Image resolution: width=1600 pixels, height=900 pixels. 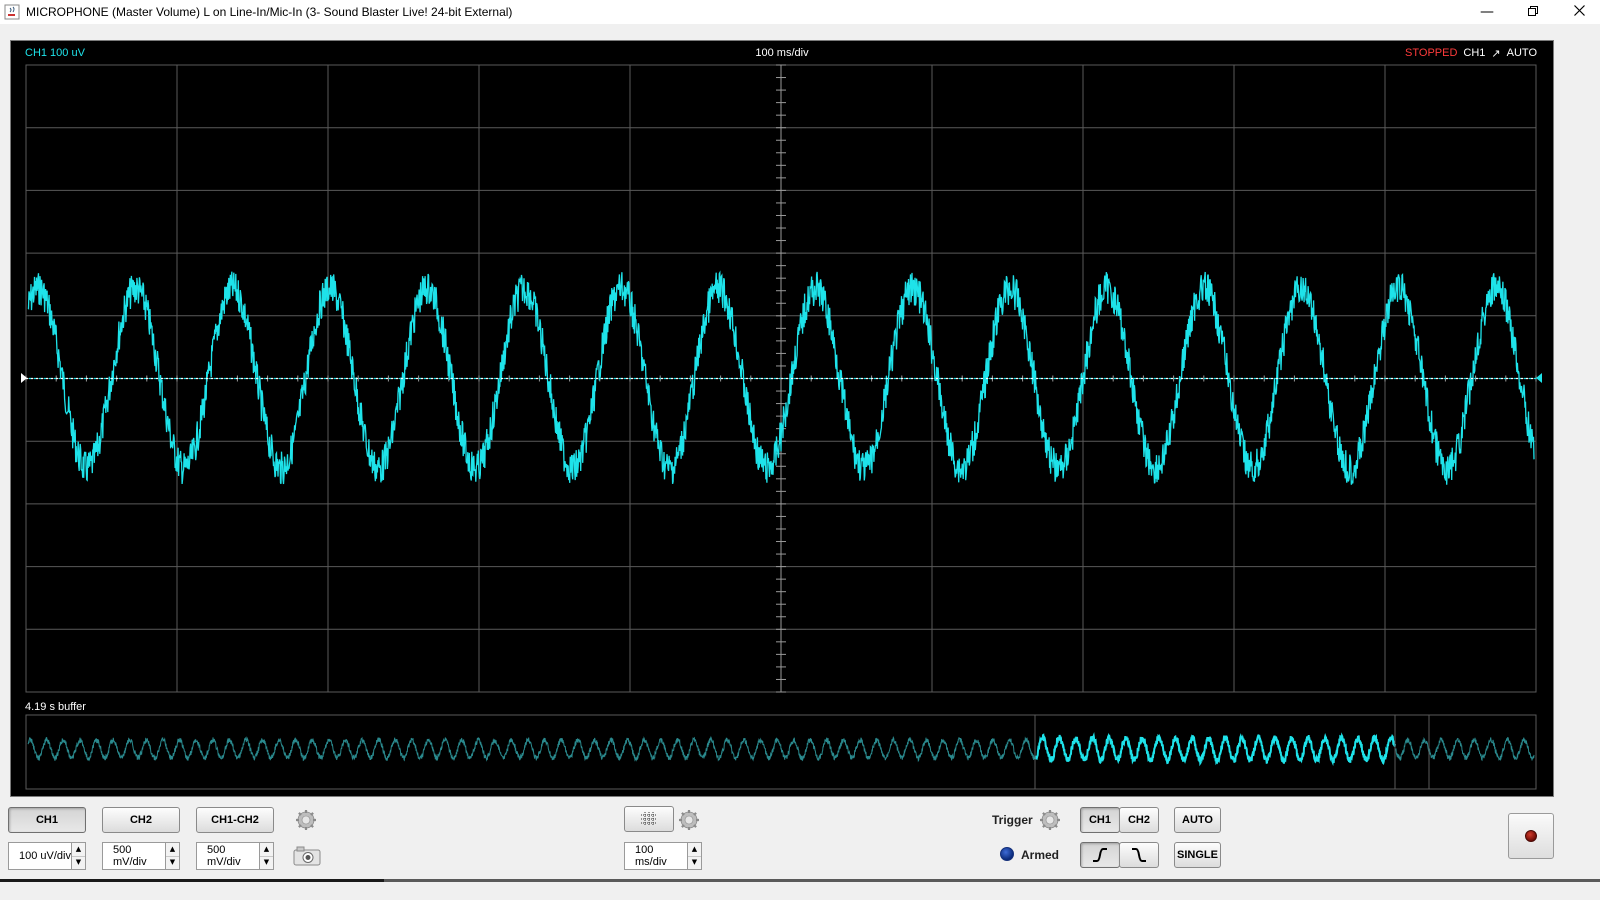 I want to click on rising-edge-button, so click(x=1100, y=855).